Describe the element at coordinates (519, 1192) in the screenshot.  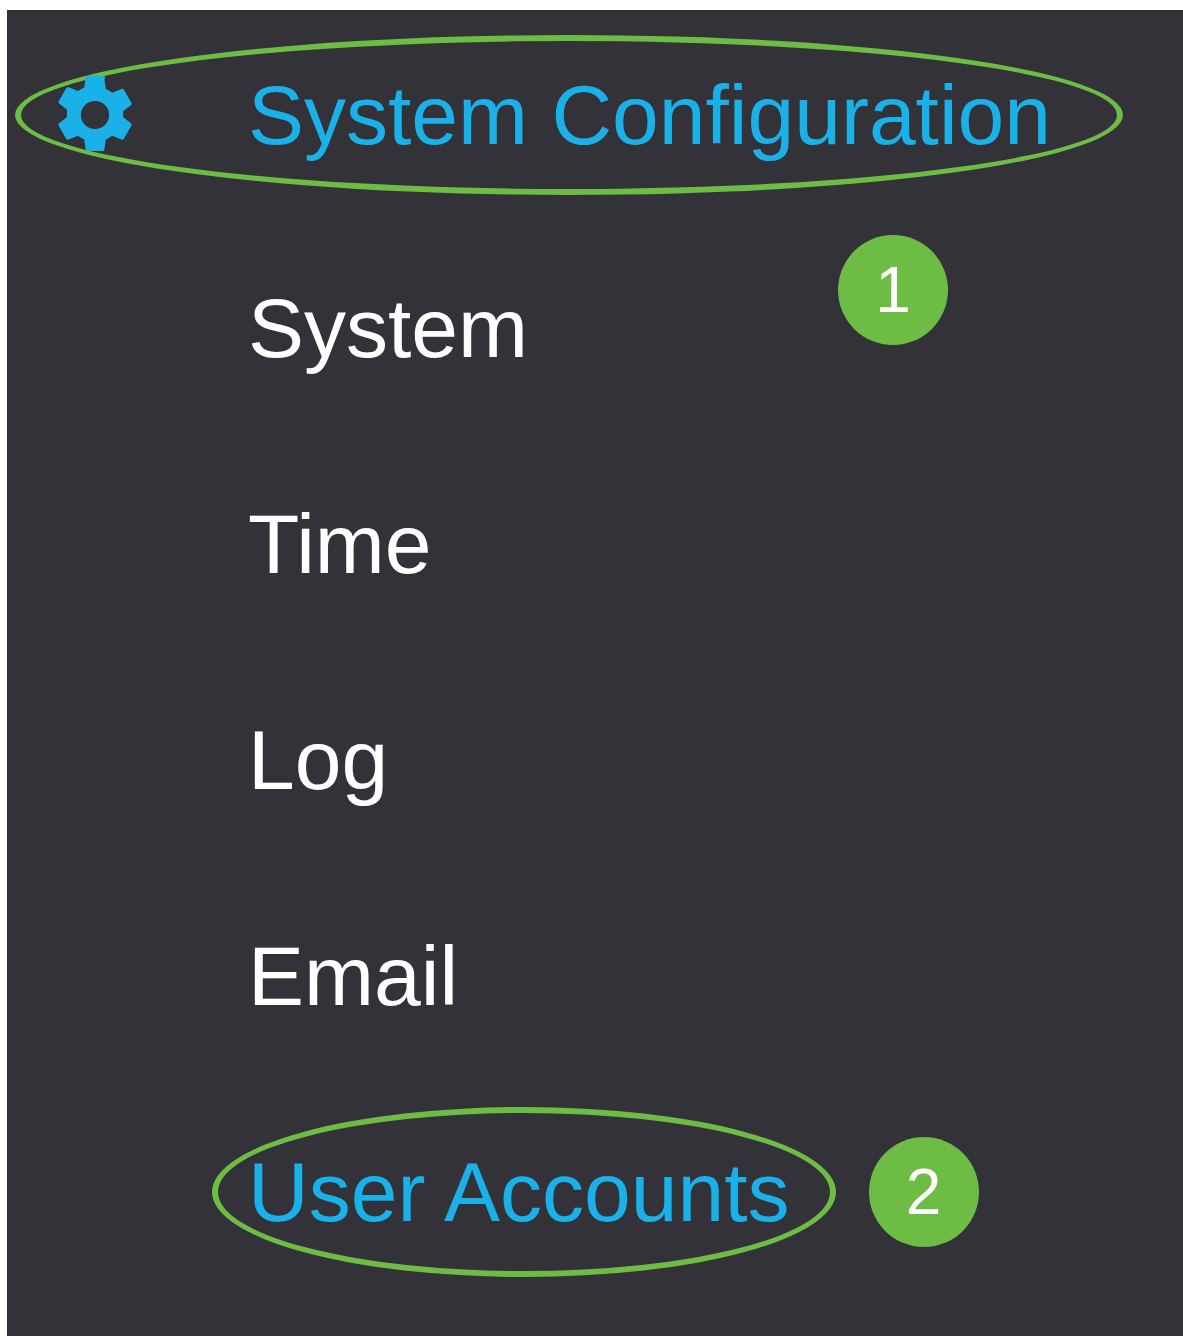
I see `menu-item: User Accounts` at that location.